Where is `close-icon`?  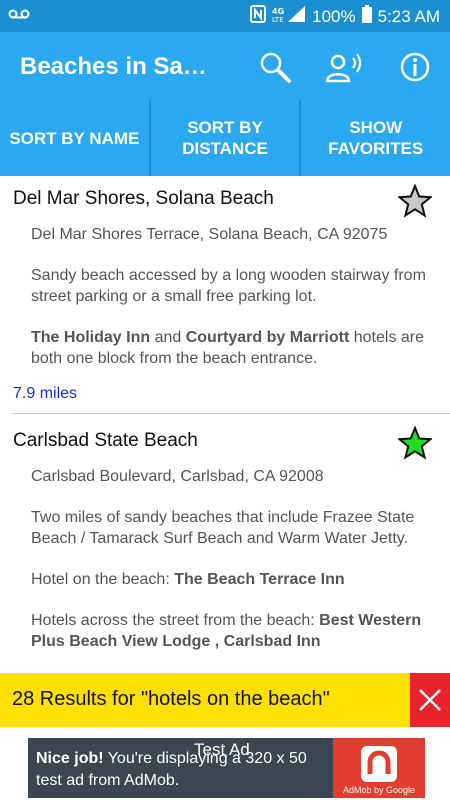 close-icon is located at coordinates (430, 700).